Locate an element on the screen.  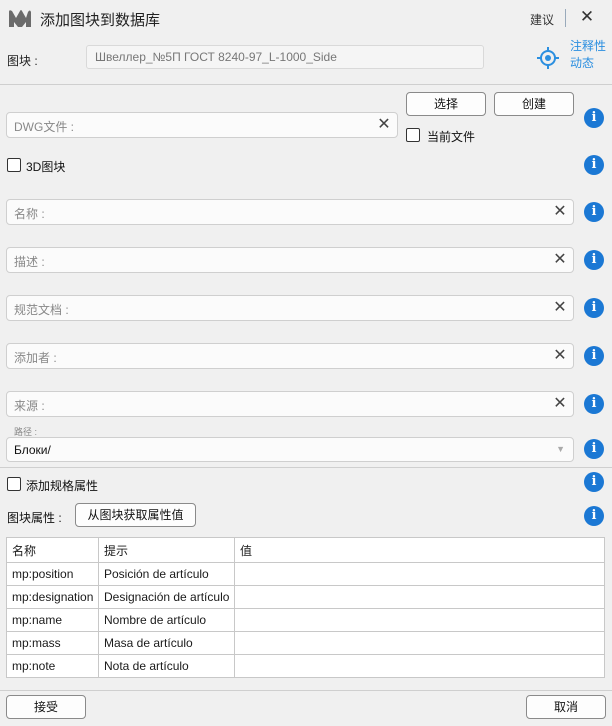
suggest-link: 建议 is located at coordinates (542, 19).